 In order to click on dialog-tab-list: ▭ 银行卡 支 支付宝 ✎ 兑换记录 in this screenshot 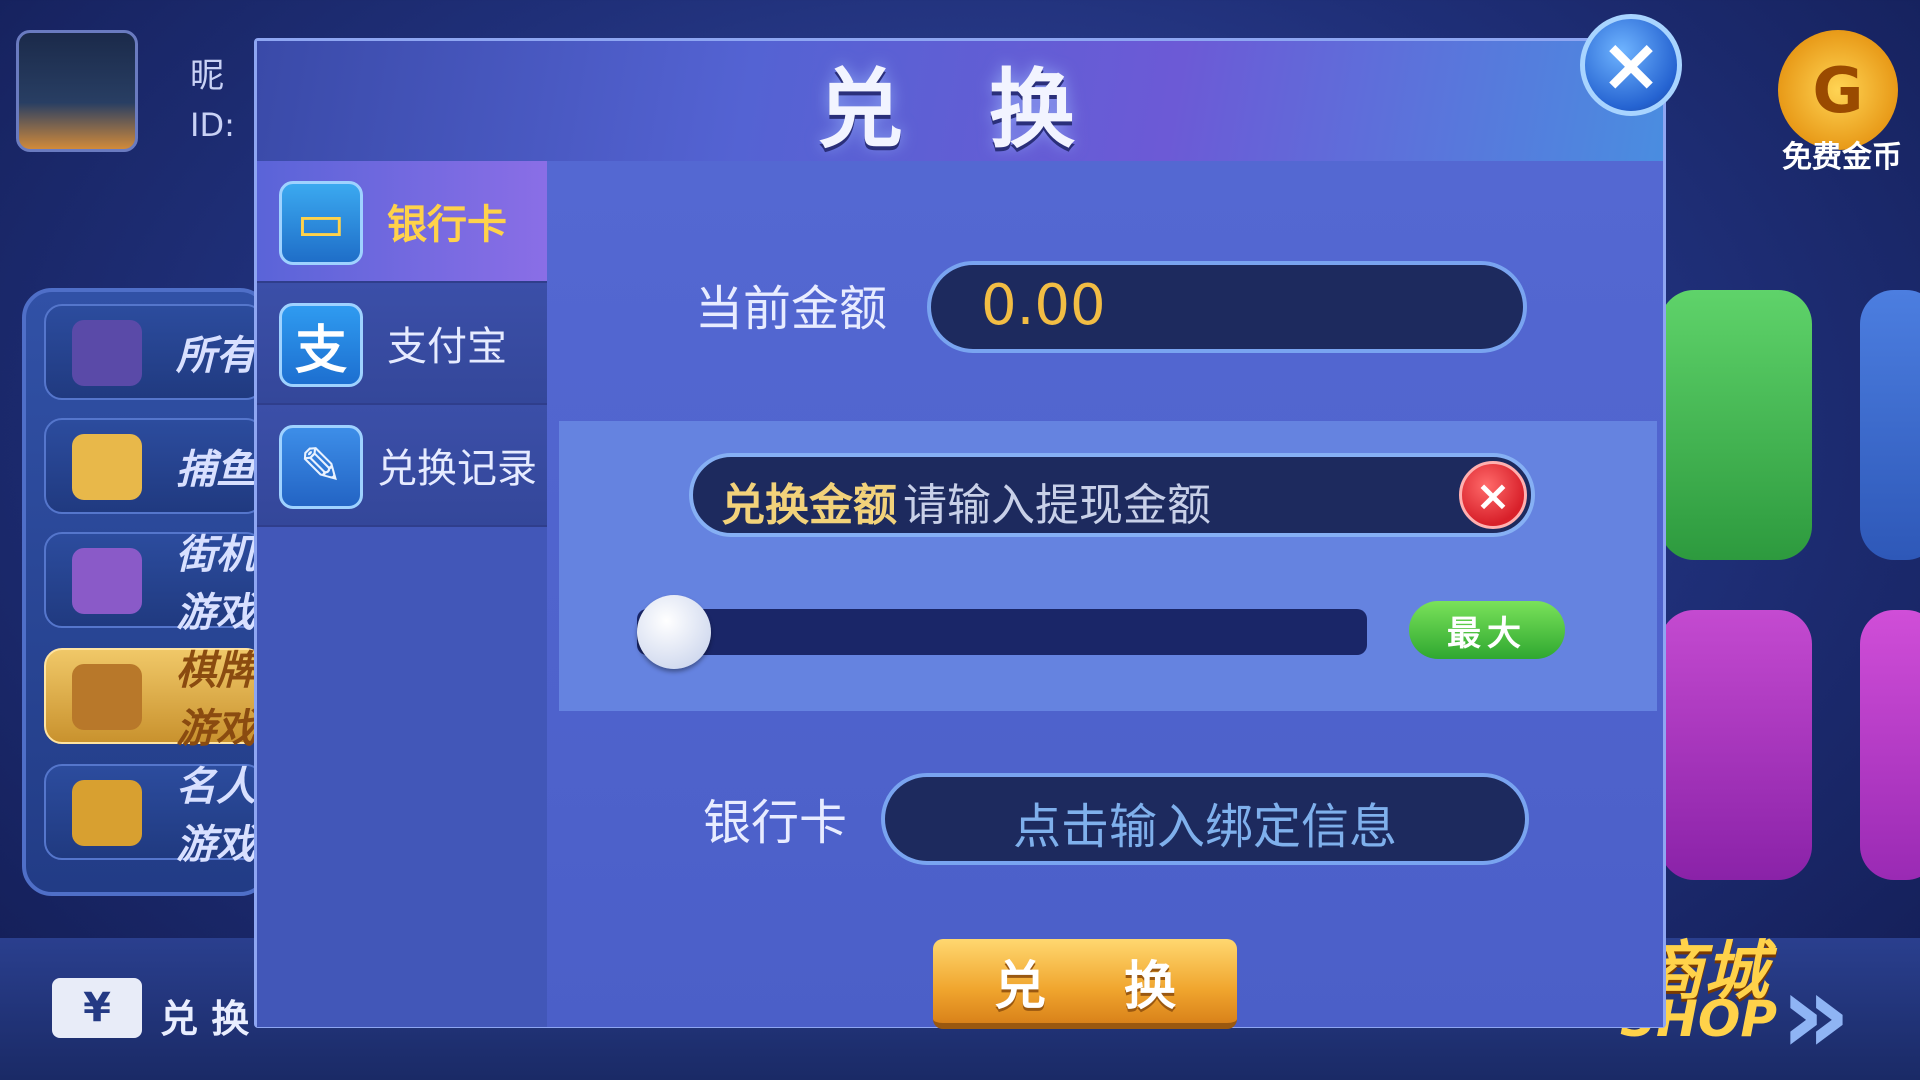, I will do `click(402, 594)`.